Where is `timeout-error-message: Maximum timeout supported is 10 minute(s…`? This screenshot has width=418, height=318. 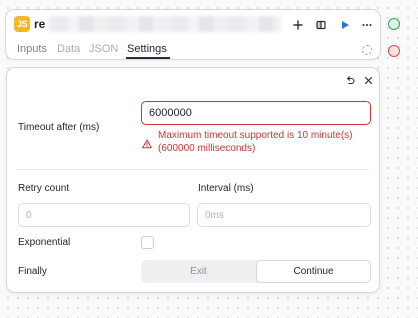 timeout-error-message: Maximum timeout supported is 10 minute(s… is located at coordinates (255, 142).